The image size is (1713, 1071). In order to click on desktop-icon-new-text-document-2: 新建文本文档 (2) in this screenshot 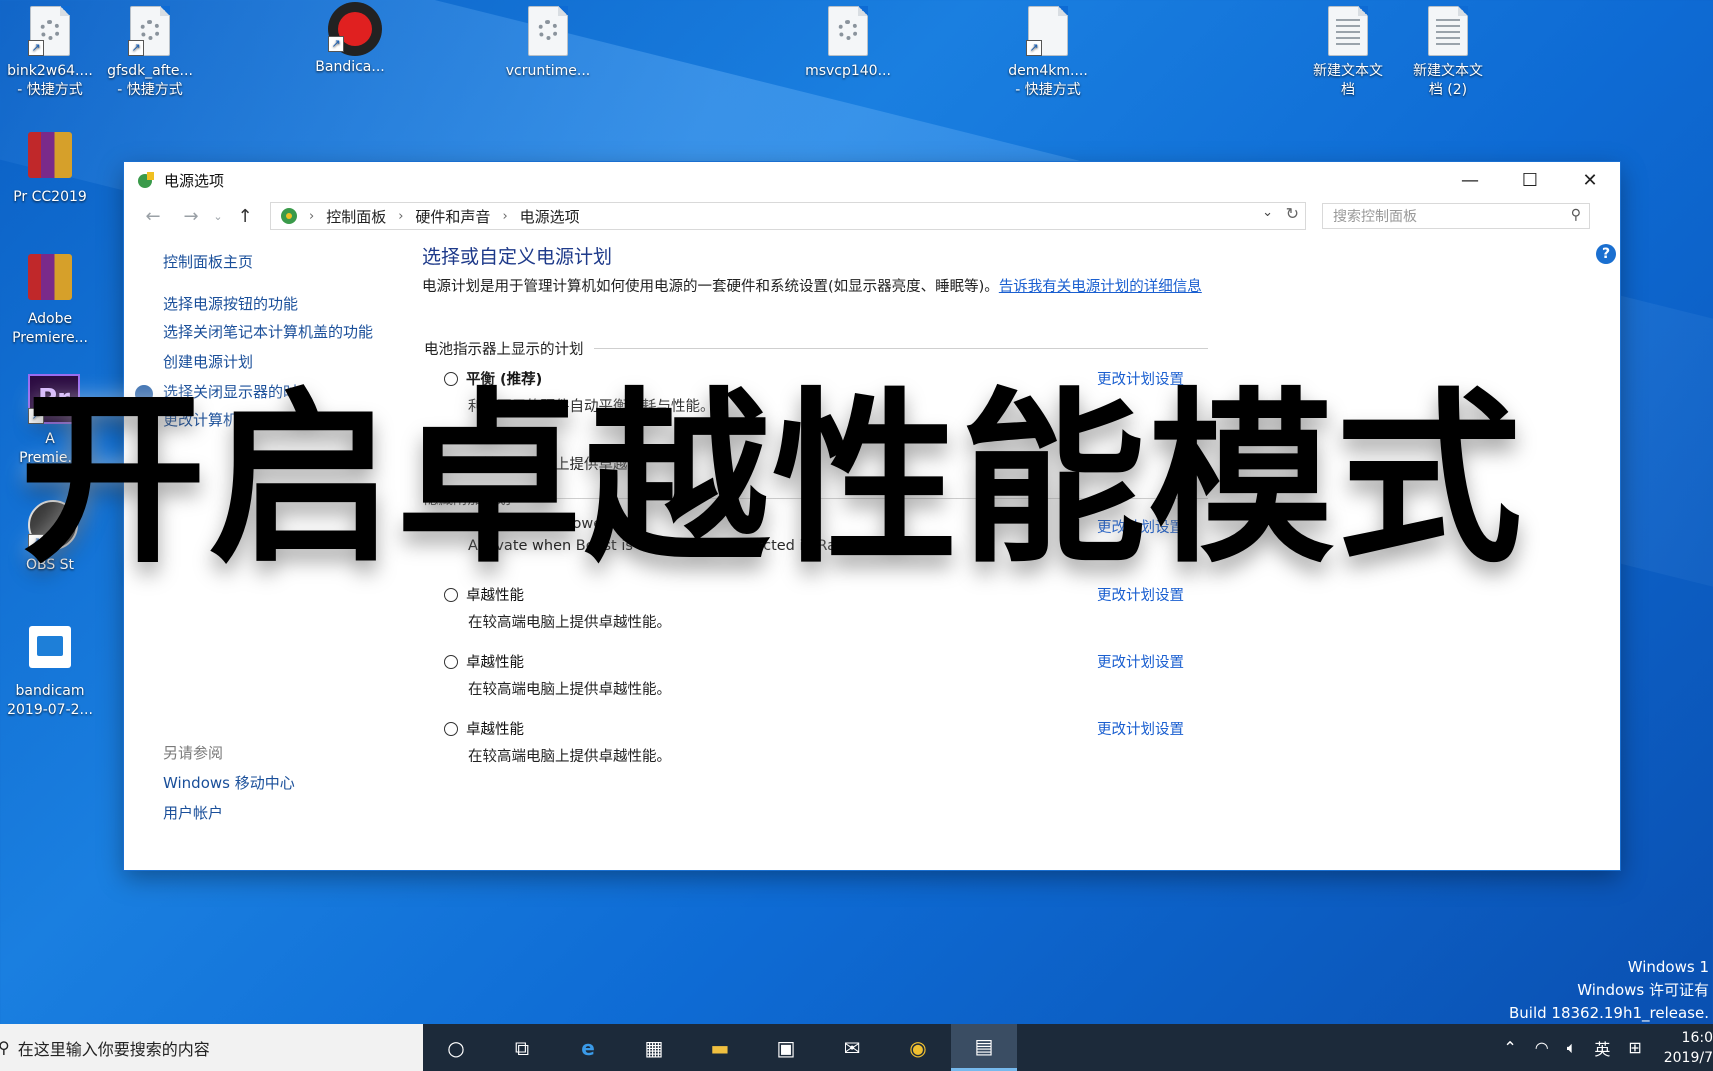, I will do `click(1448, 53)`.